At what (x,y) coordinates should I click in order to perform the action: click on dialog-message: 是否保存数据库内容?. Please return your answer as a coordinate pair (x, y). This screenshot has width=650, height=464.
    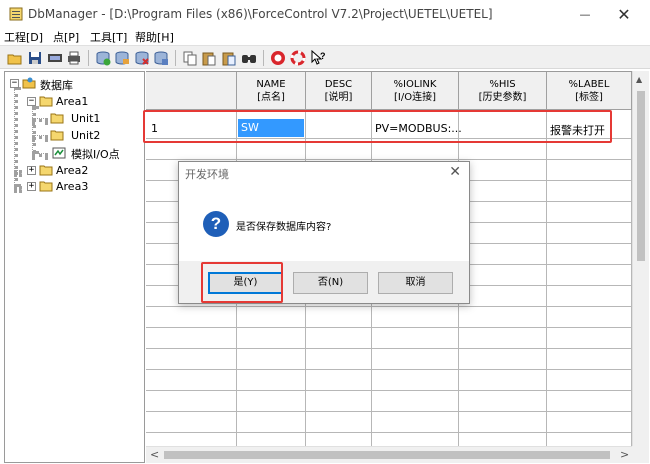
    Looking at the image, I should click on (284, 227).